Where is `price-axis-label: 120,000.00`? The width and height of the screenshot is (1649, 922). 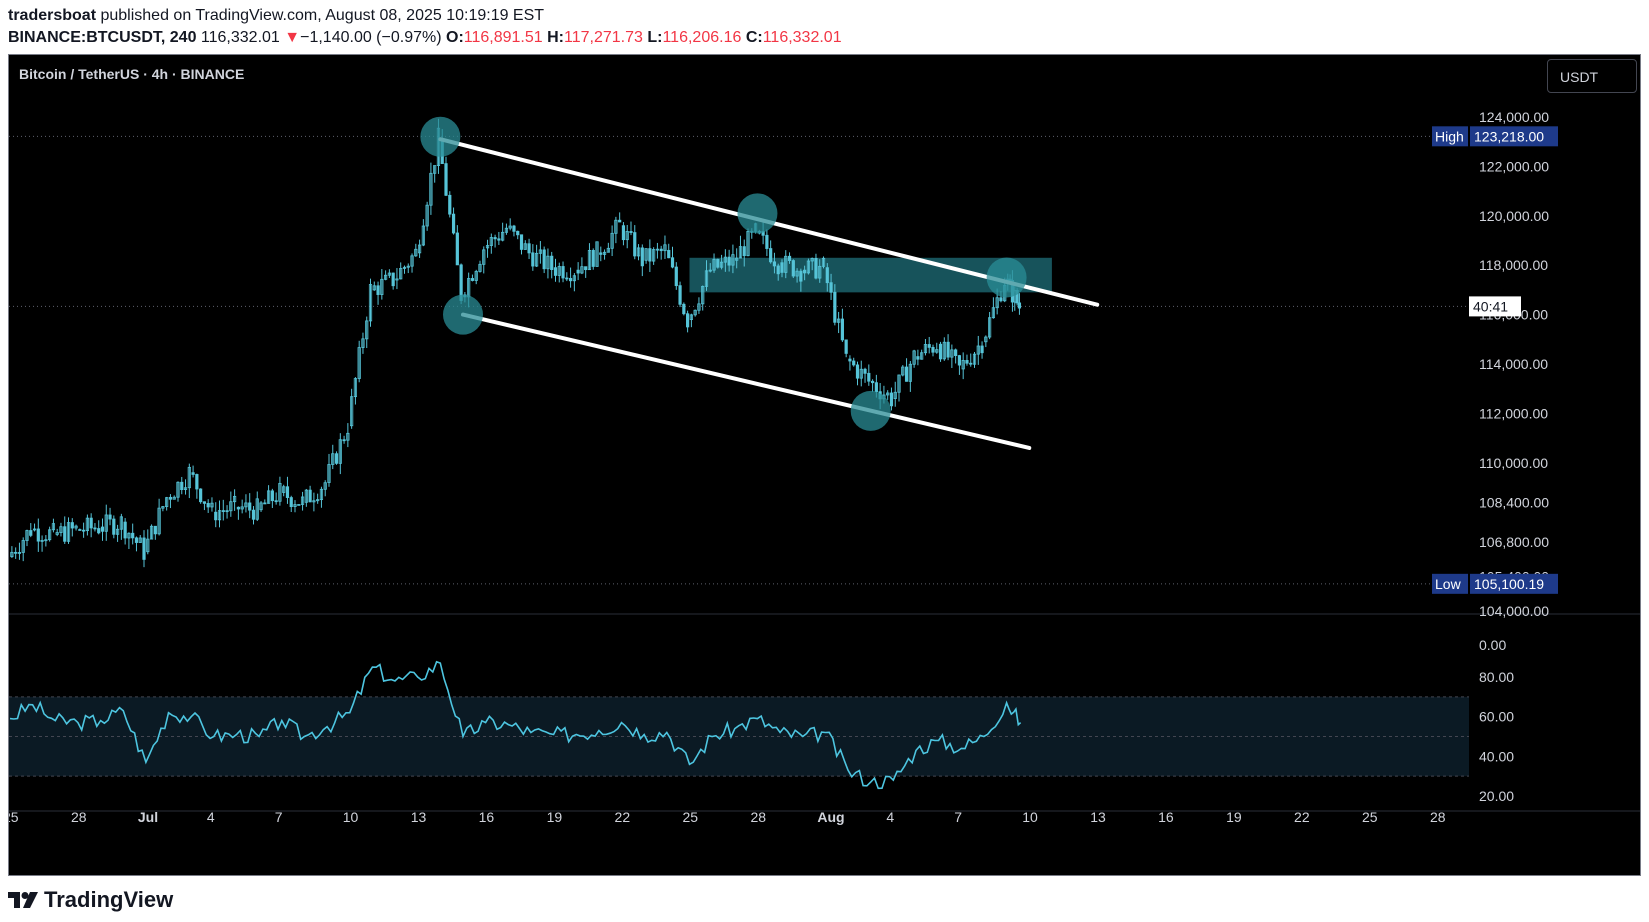 price-axis-label: 120,000.00 is located at coordinates (1514, 216).